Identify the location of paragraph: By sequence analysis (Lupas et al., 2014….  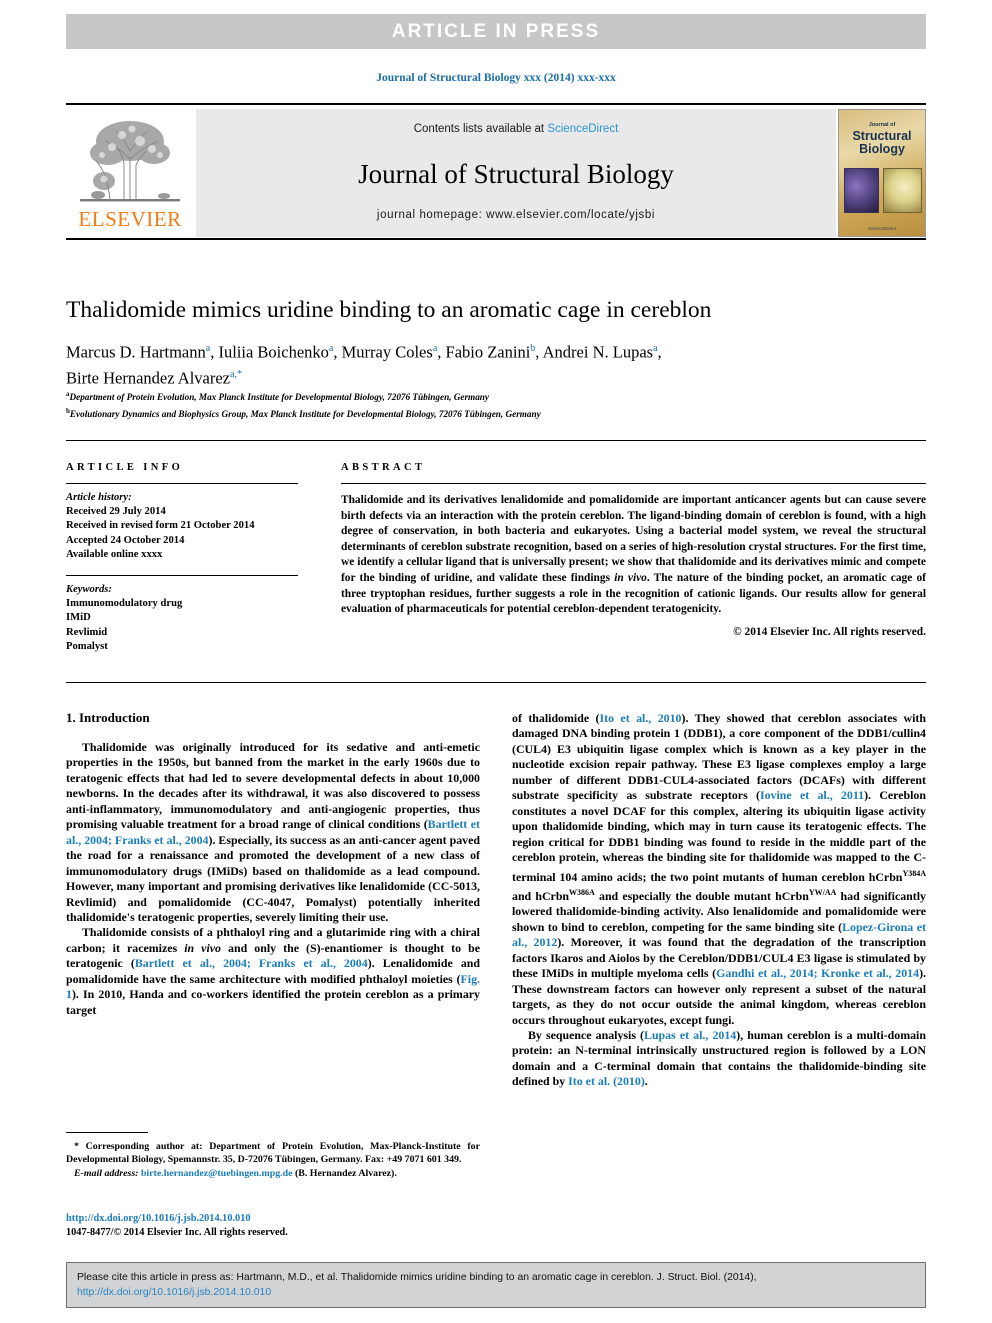
(719, 1059).